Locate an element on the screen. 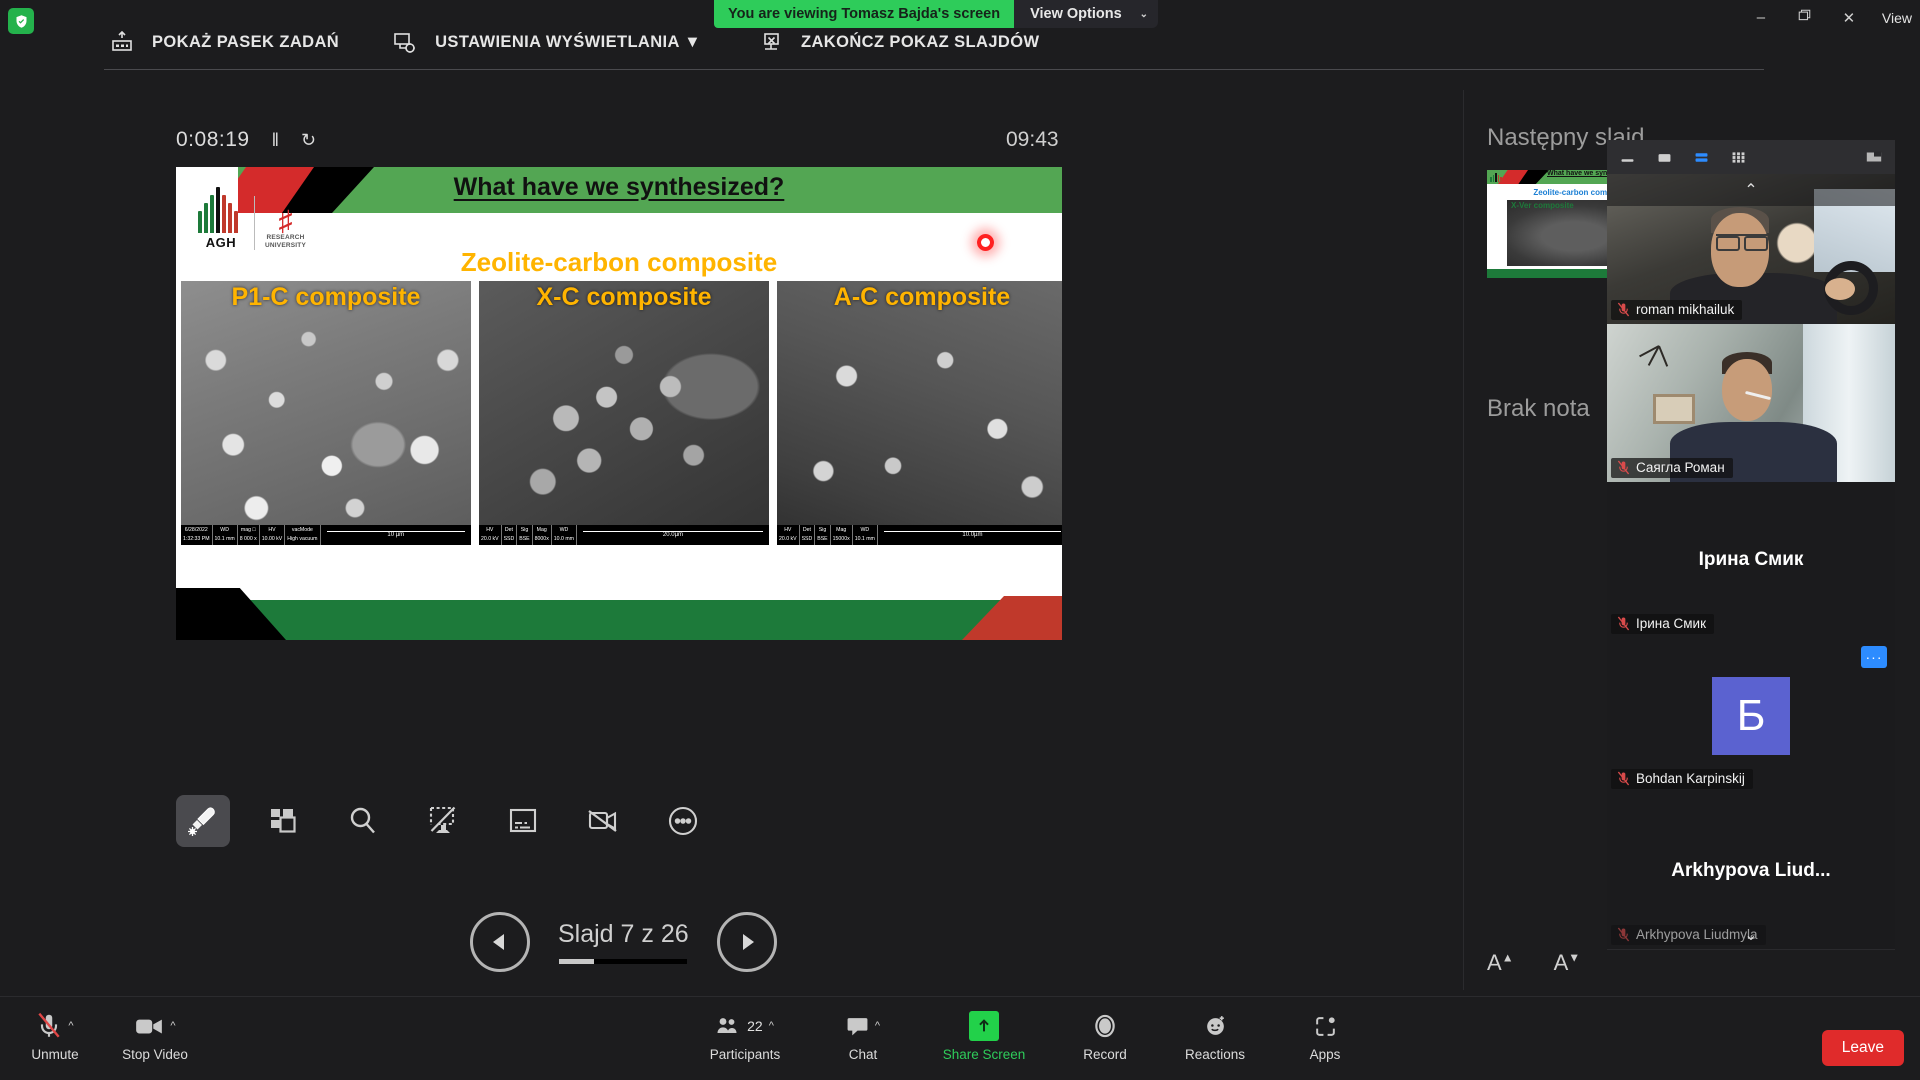 This screenshot has width=1920, height=1080. spotlight-pen-icon is located at coordinates (201, 821).